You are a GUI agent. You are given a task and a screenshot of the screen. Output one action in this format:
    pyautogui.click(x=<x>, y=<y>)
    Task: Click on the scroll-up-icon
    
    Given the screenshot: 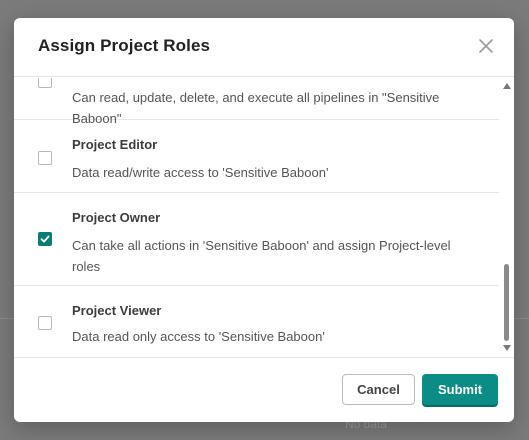 What is the action you would take?
    pyautogui.click(x=507, y=86)
    